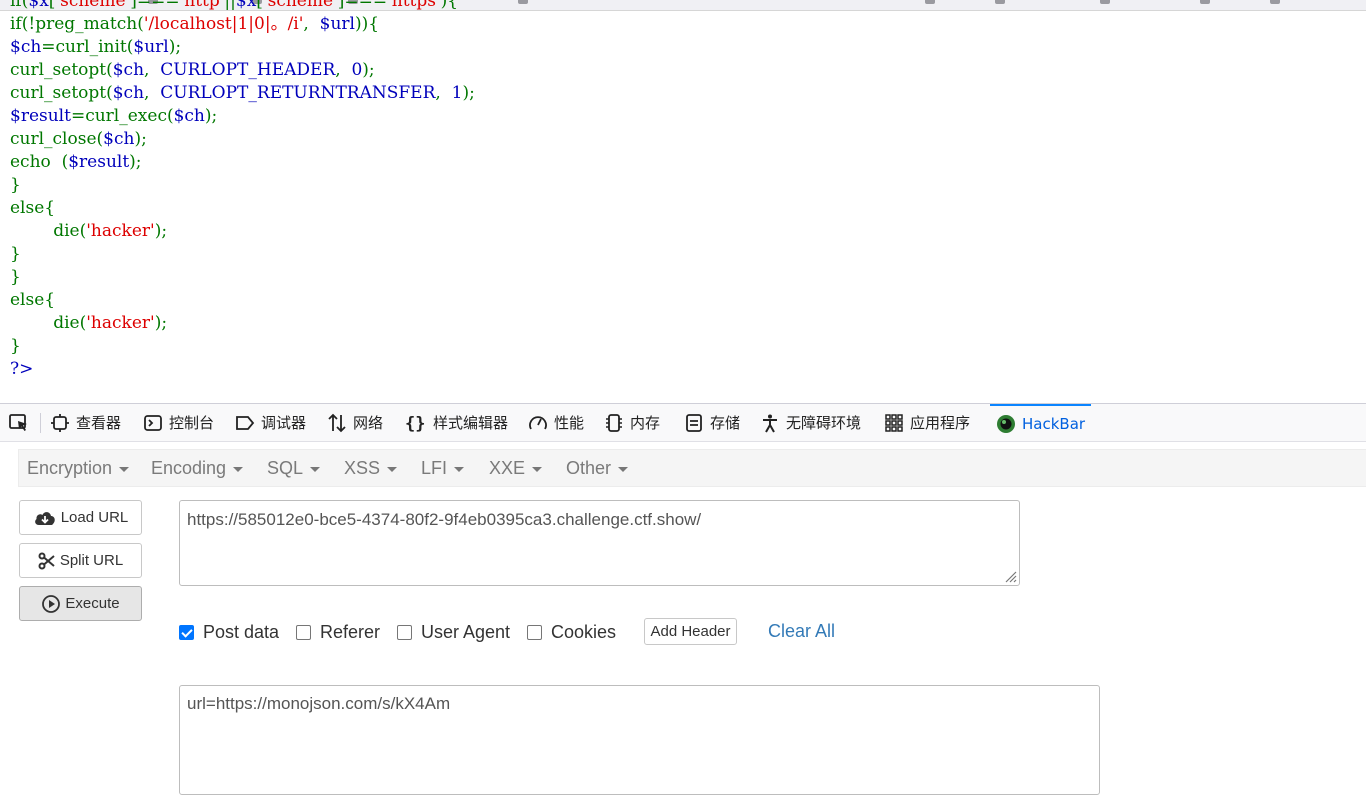 Image resolution: width=1366 pixels, height=795 pixels. Describe the element at coordinates (77, 24) in the screenshot. I see `code-token: if(!preg_match(` at that location.